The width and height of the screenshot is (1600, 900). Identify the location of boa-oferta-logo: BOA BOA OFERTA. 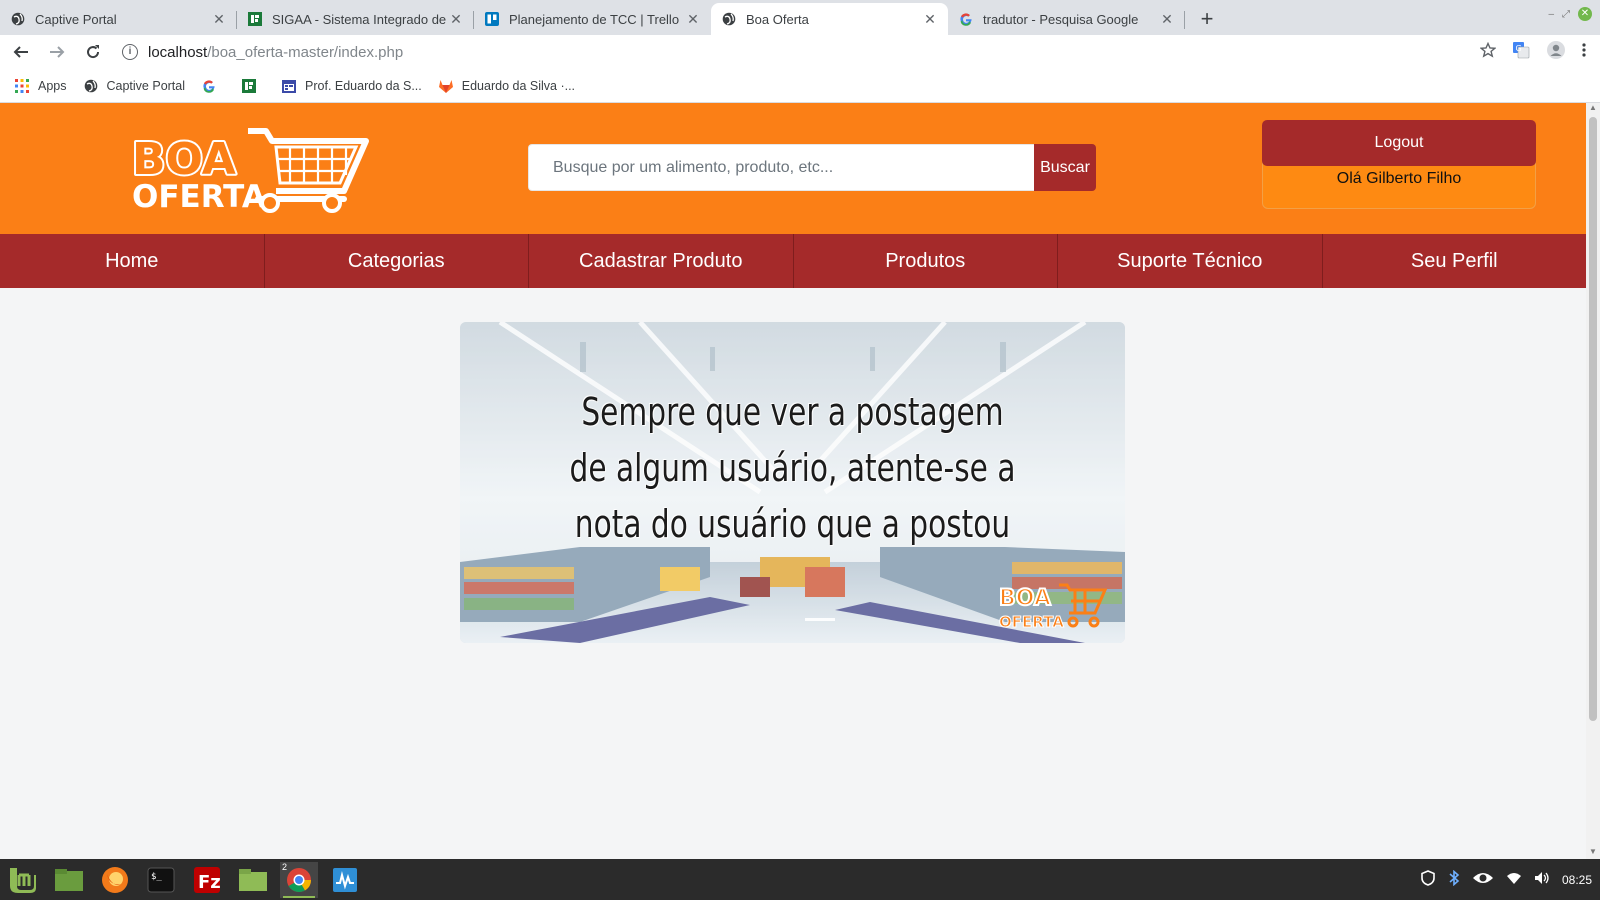
(250, 170).